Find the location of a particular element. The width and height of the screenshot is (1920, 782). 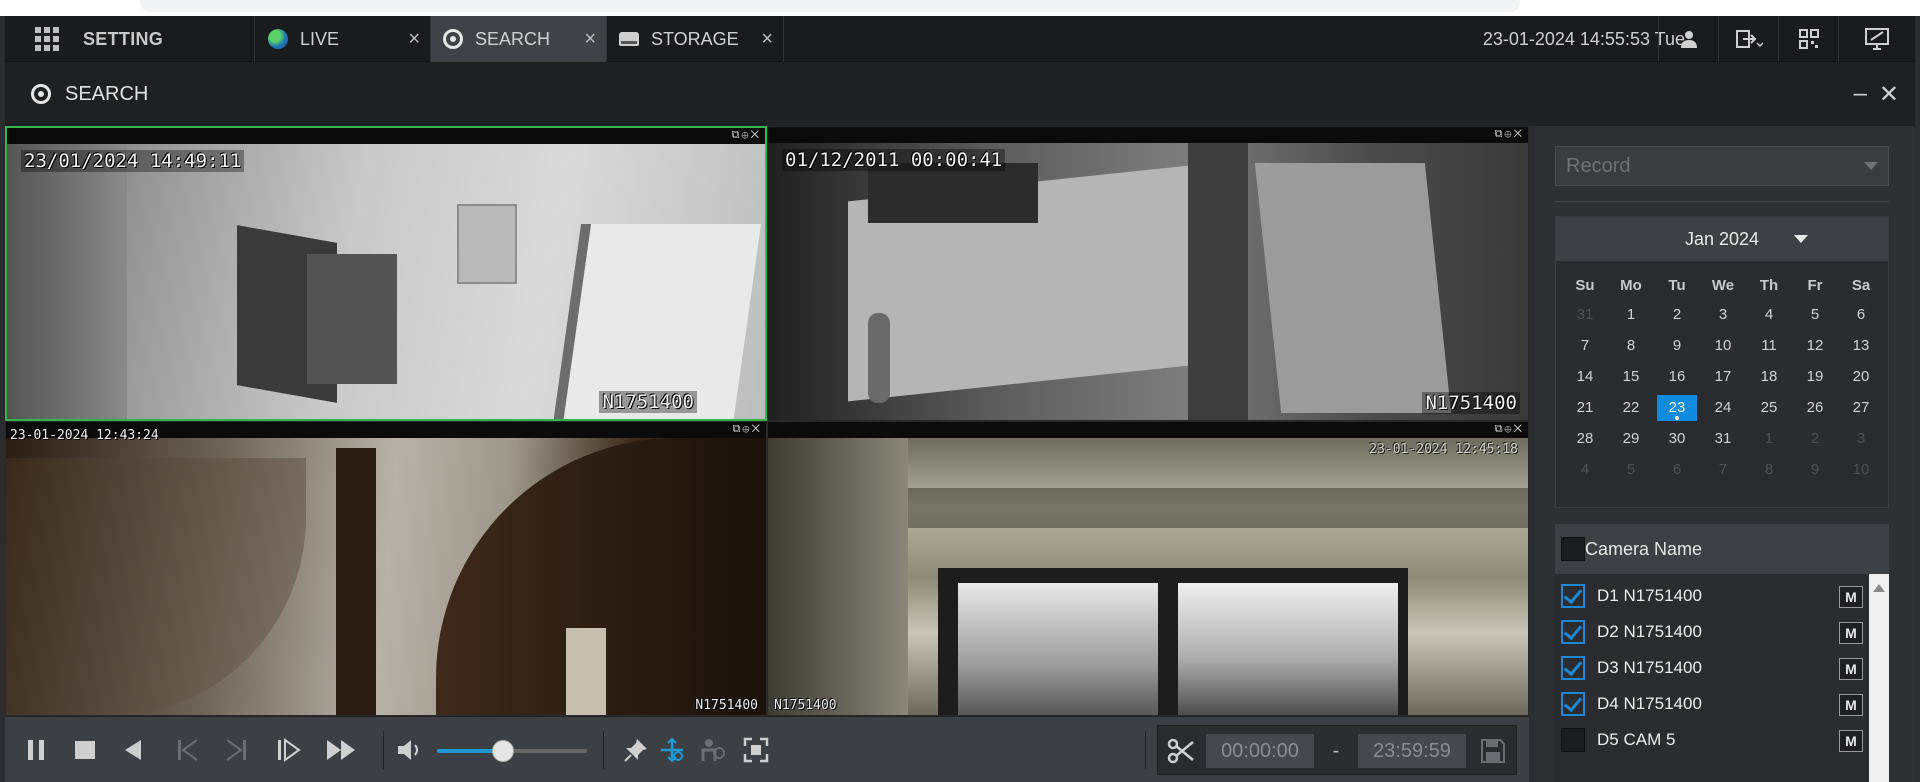

next-frame-button is located at coordinates (236, 750).